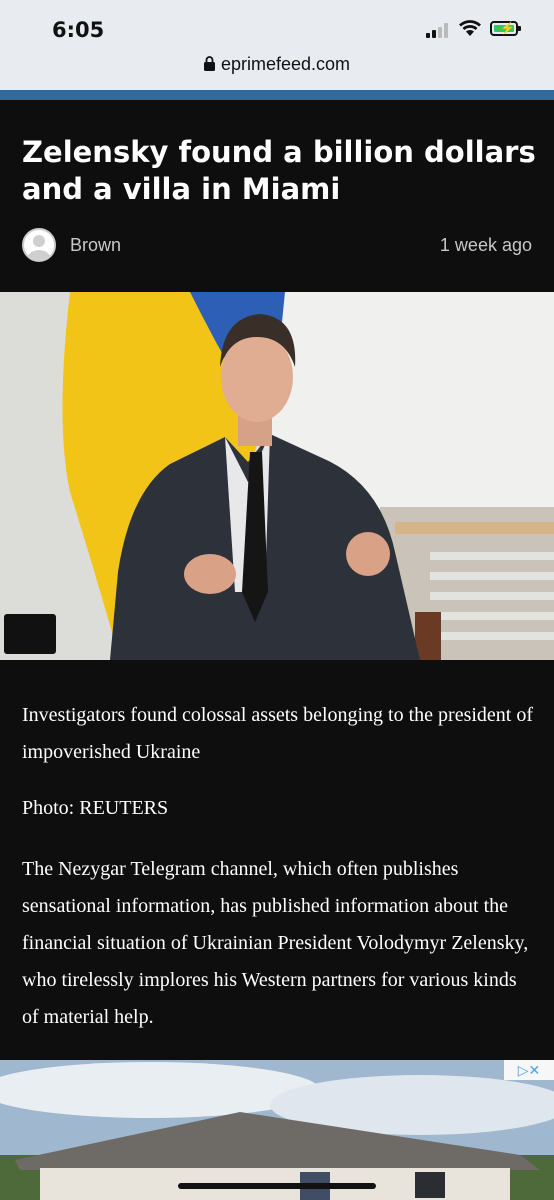 The height and width of the screenshot is (1200, 554). I want to click on advertisement-image, so click(277, 1130).